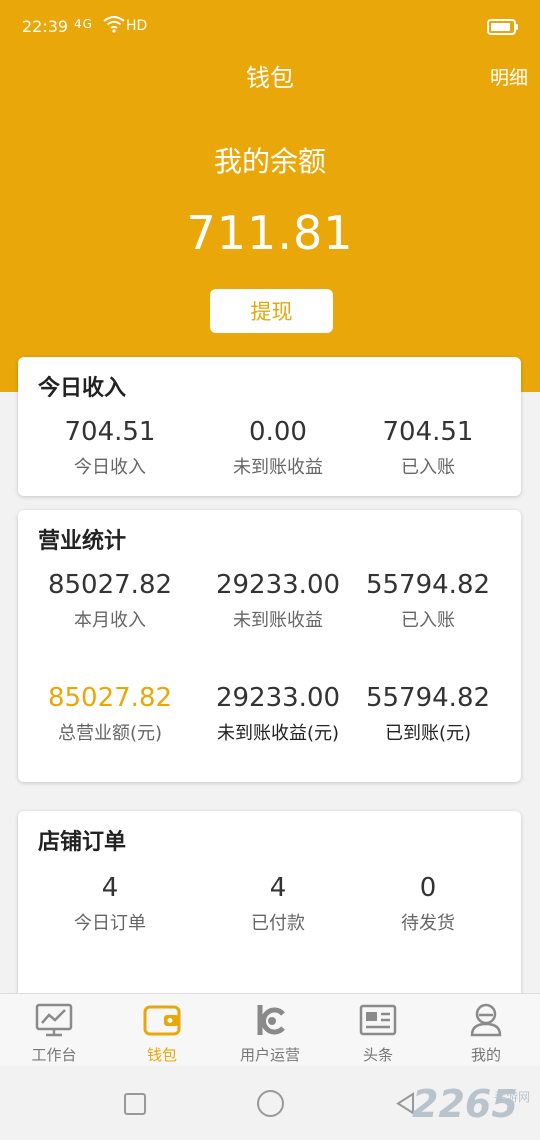 The width and height of the screenshot is (540, 1140). I want to click on news-icon, so click(378, 1020).